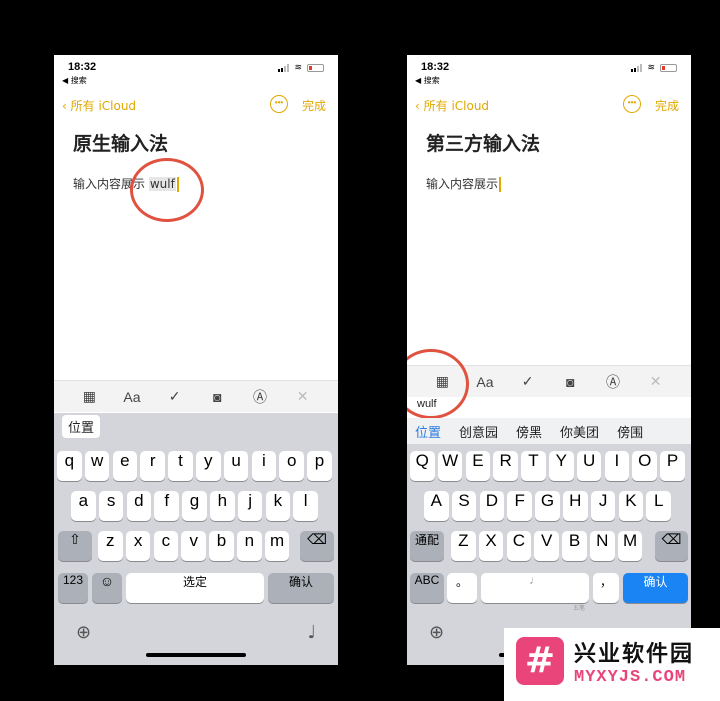 The image size is (720, 701). I want to click on letter-key: h, so click(222, 506).